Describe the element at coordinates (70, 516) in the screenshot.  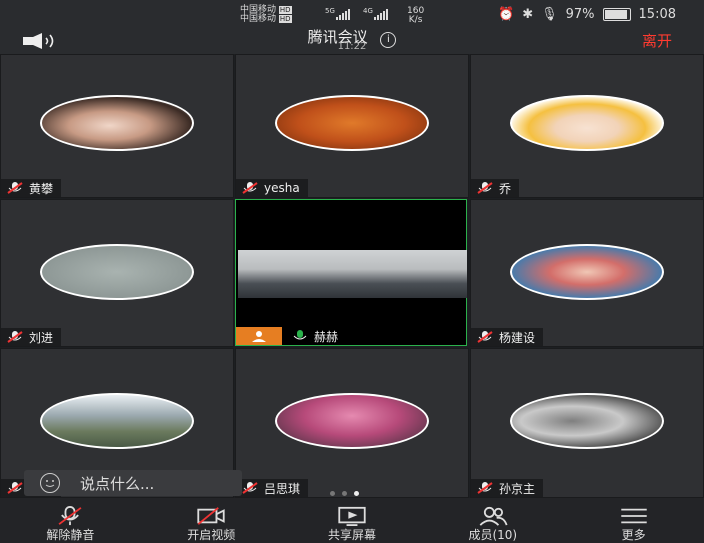
I see `mic-off-icon` at that location.